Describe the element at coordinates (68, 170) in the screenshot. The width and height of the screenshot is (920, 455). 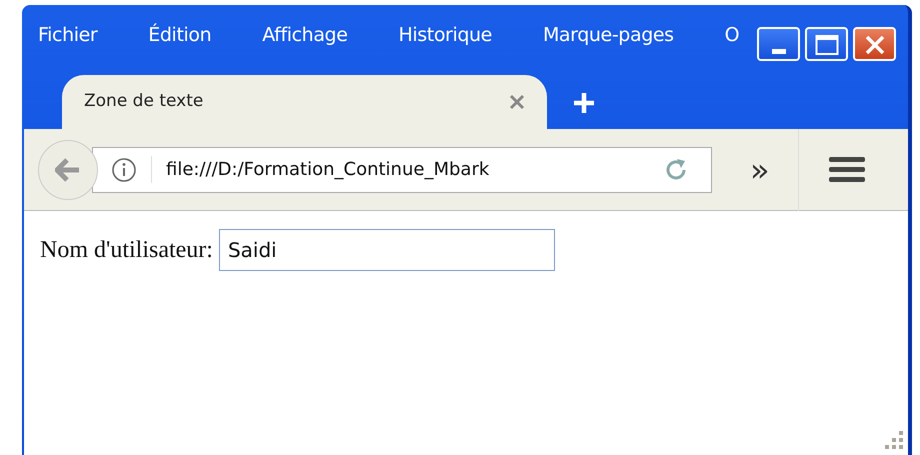
I see `back-arrow-icon` at that location.